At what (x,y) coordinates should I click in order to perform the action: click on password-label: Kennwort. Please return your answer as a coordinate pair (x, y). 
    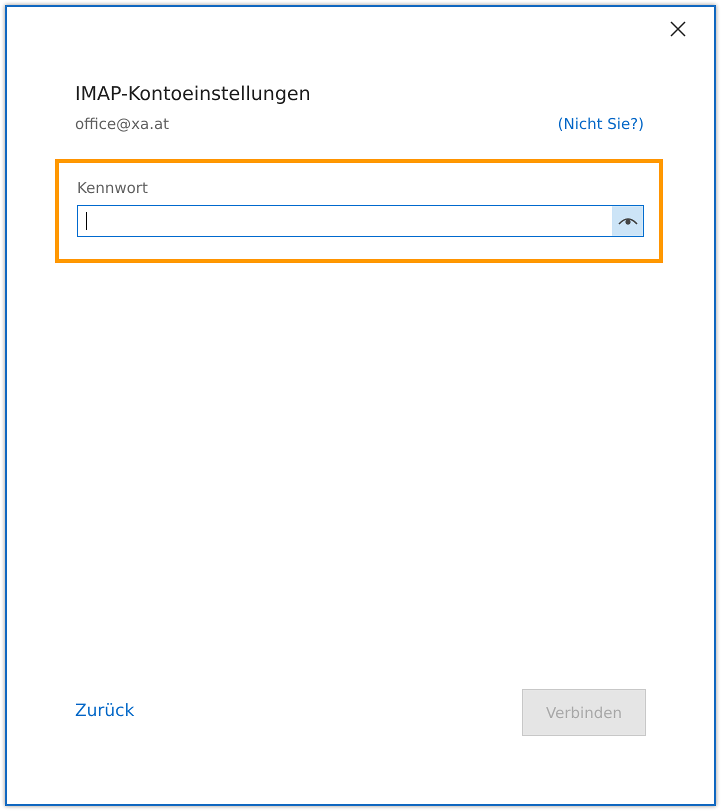
    Looking at the image, I should click on (113, 188).